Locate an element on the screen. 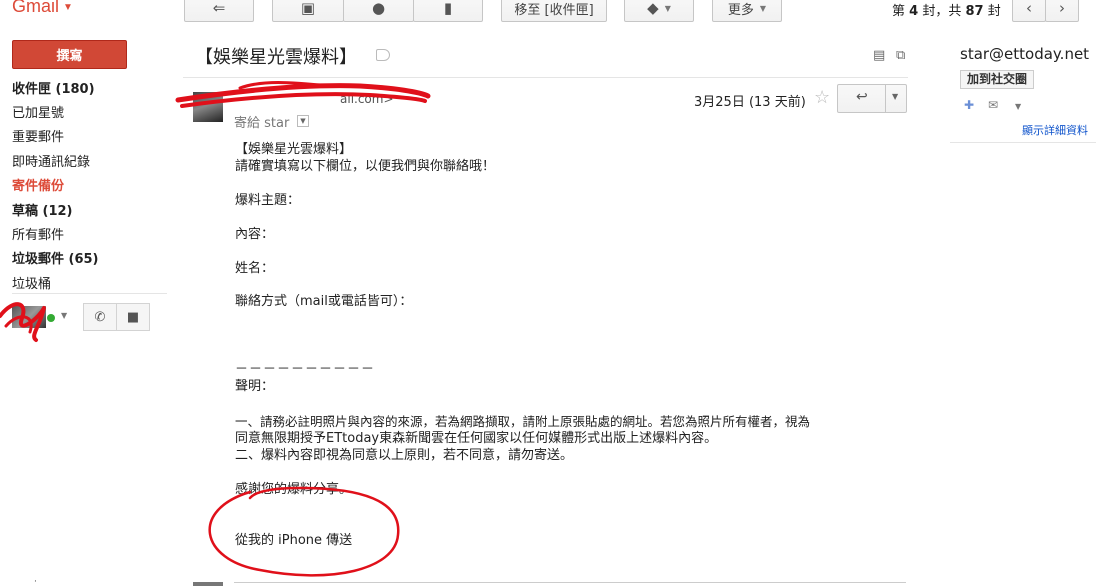  archive-icon: ▣ is located at coordinates (308, 8).